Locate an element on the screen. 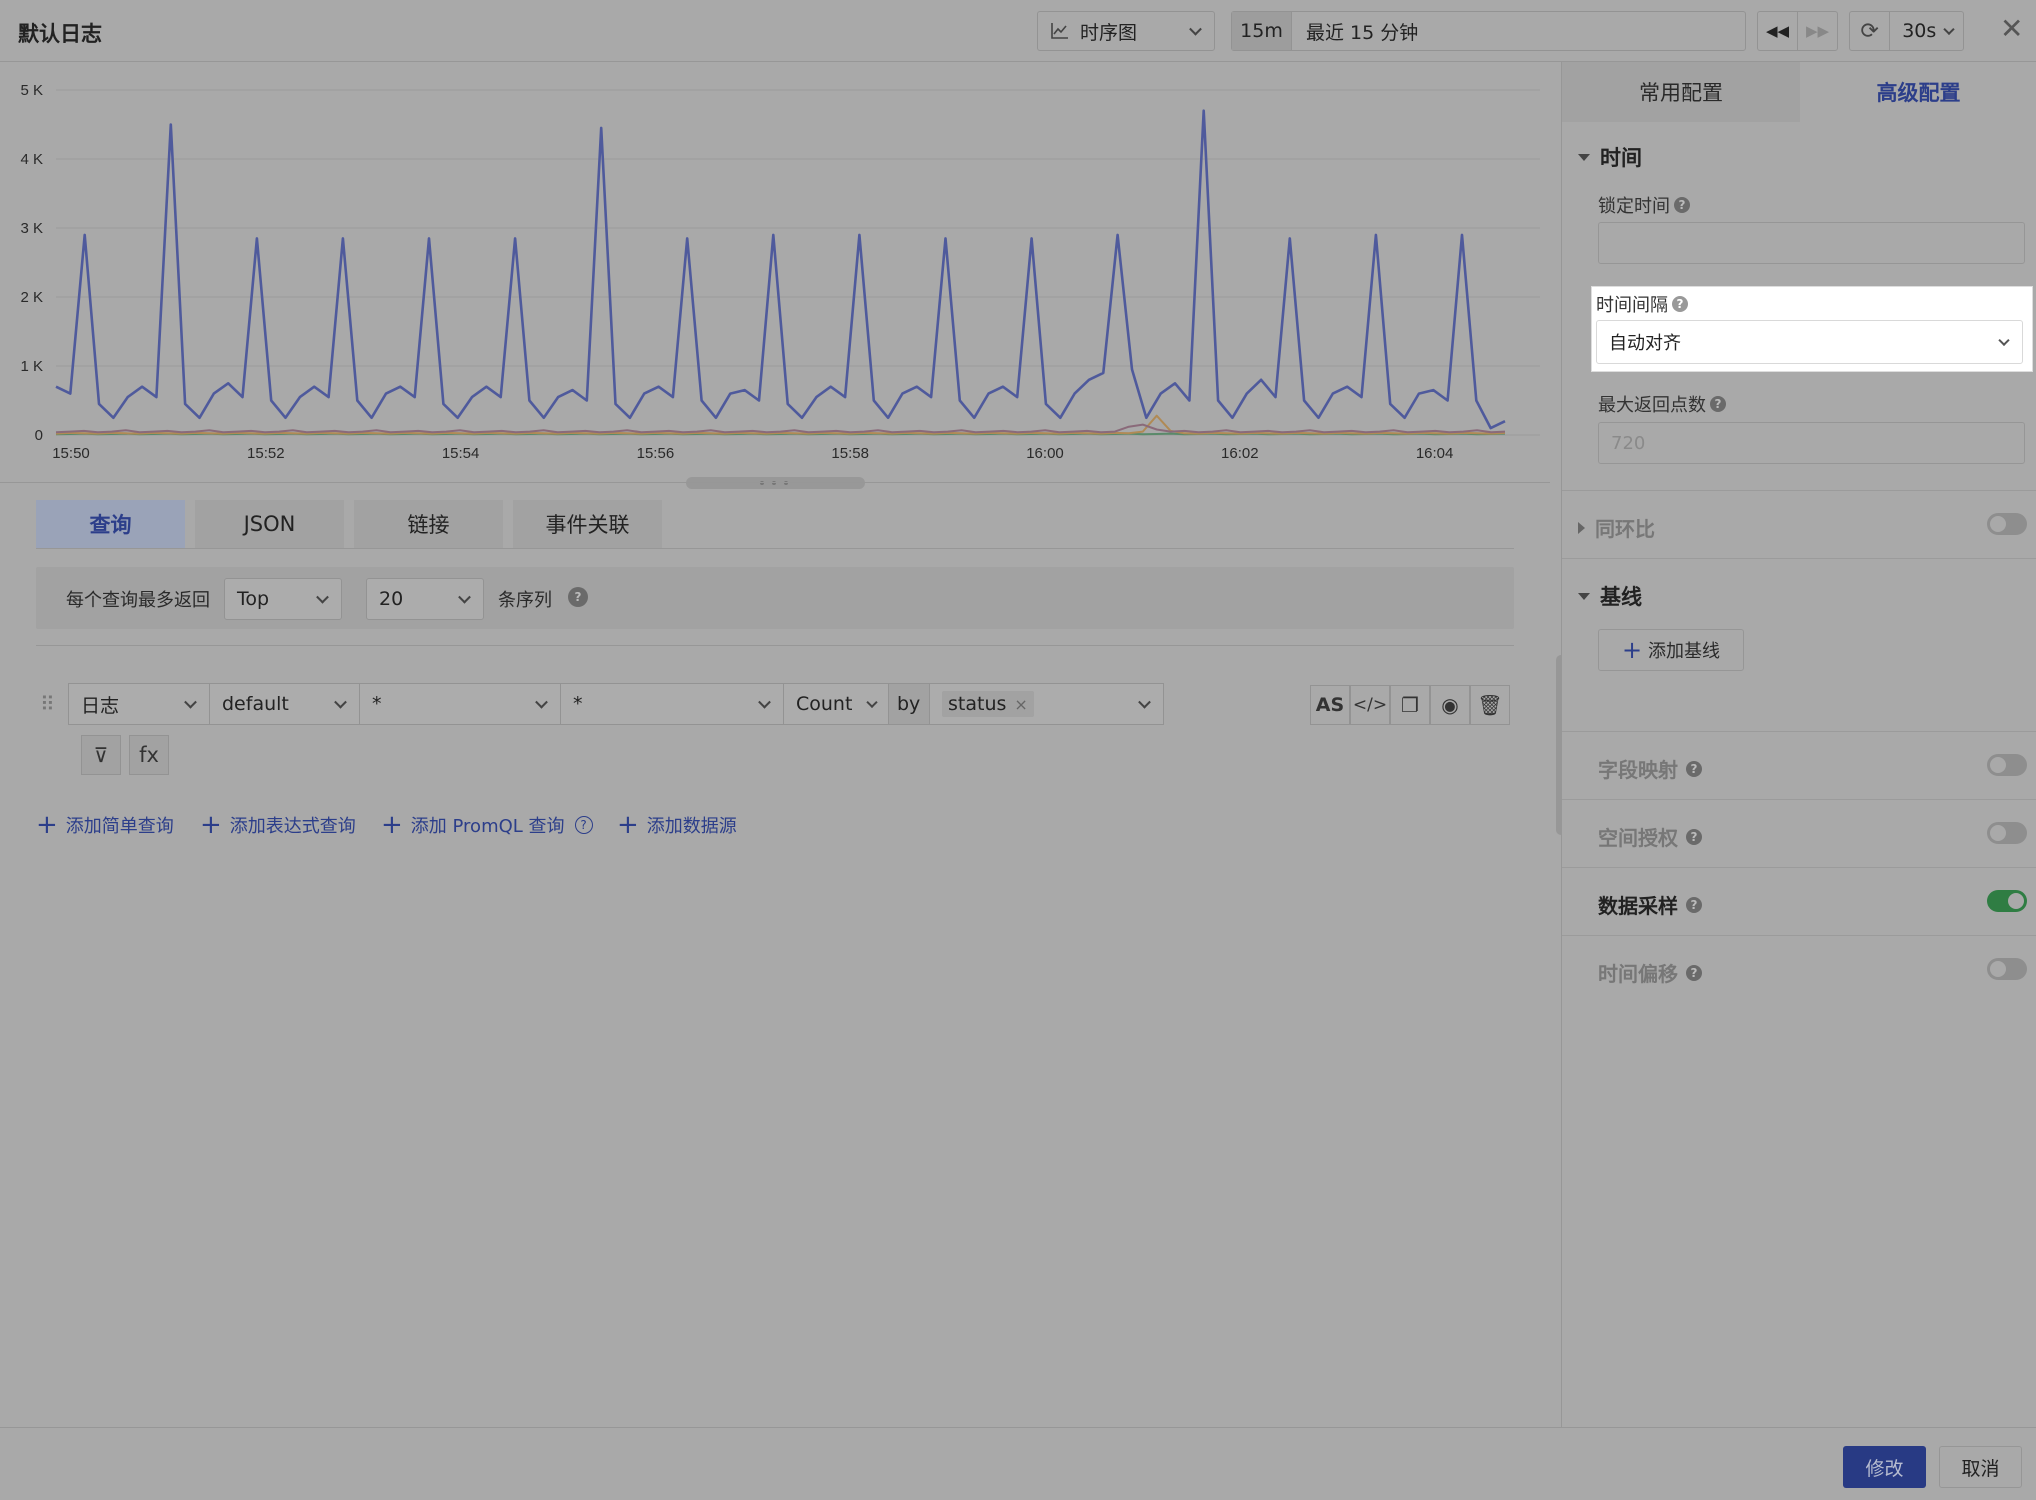 The width and height of the screenshot is (2036, 1500). add-simple-query-label: 添加简单查询 is located at coordinates (119, 826).